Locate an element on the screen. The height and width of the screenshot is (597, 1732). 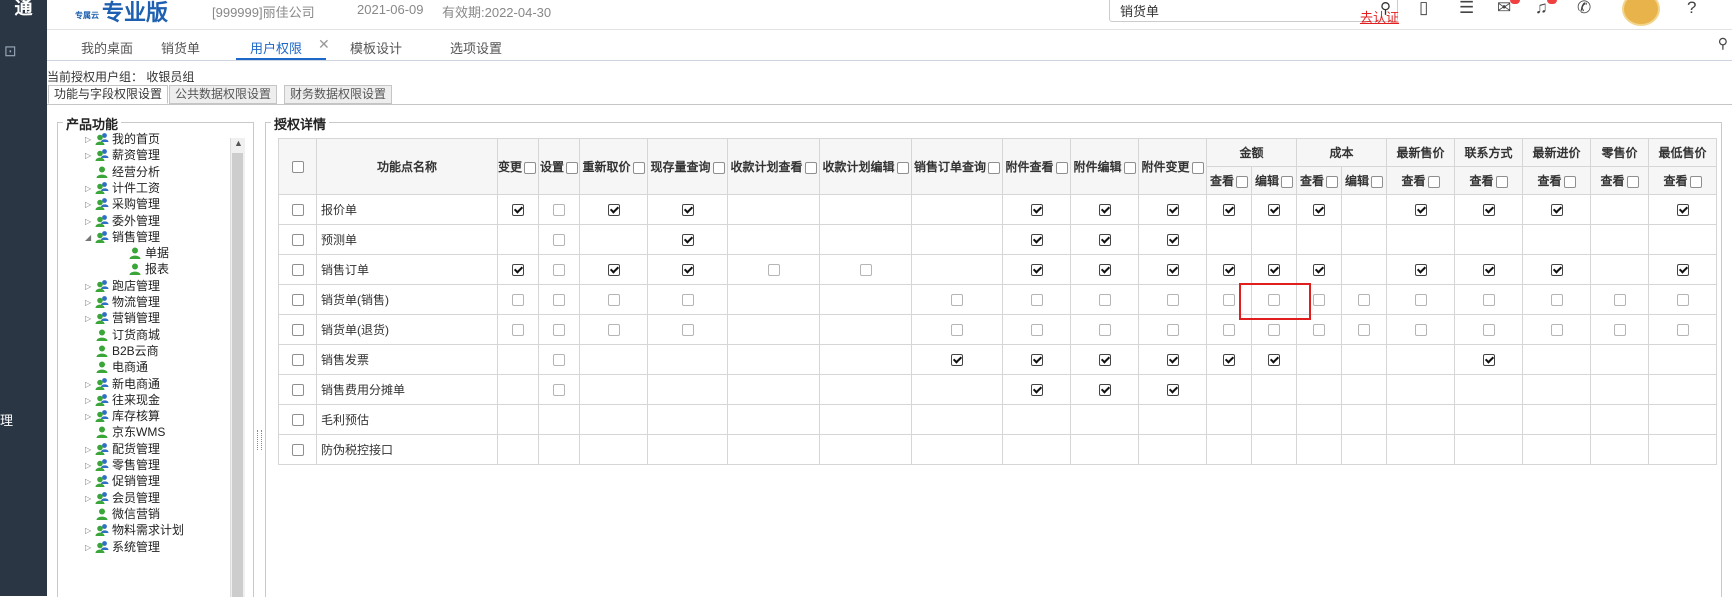
select-all-checkbox is located at coordinates (297, 167).